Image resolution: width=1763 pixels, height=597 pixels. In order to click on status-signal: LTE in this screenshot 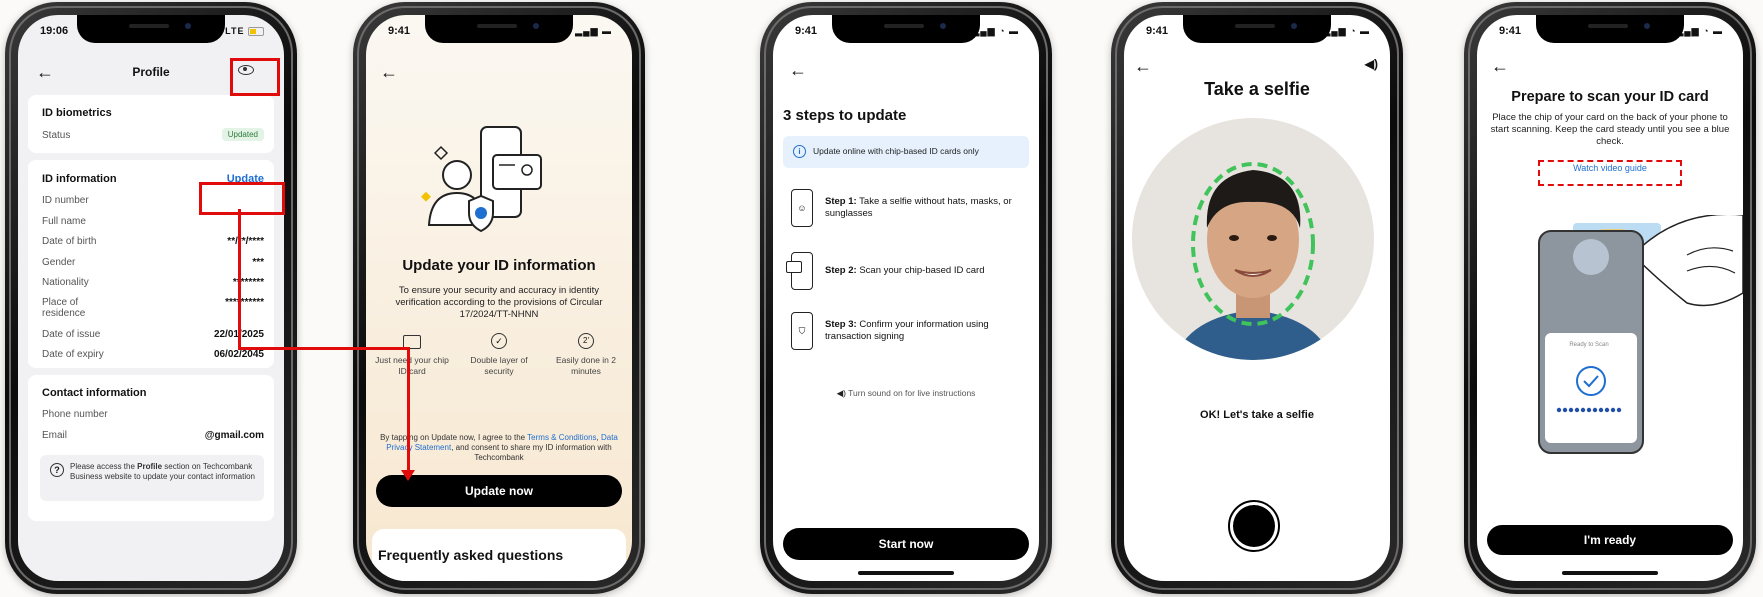, I will do `click(244, 31)`.